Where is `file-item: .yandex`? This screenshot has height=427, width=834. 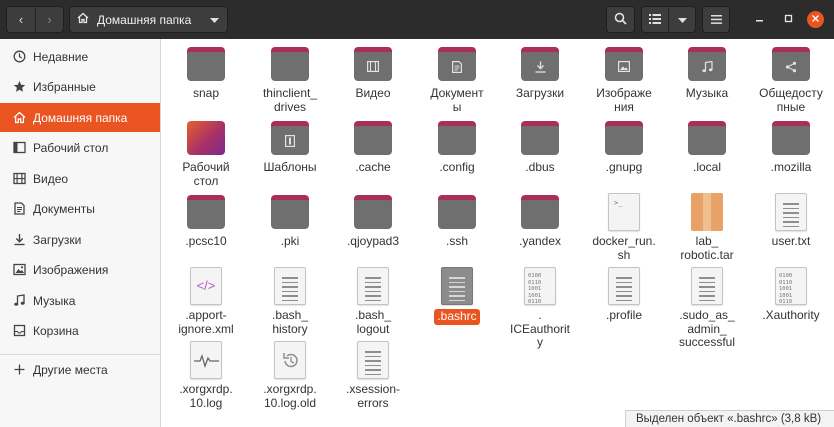 file-item: .yandex is located at coordinates (540, 221).